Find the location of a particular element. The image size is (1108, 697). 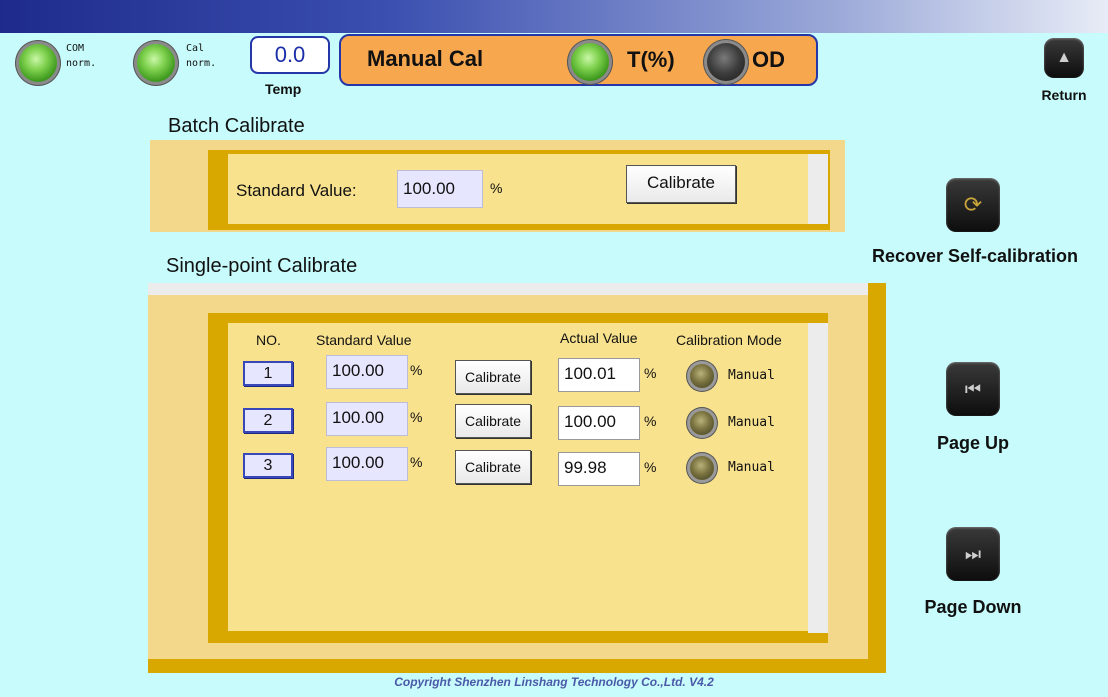

single-panel-edge is located at coordinates (818, 478).